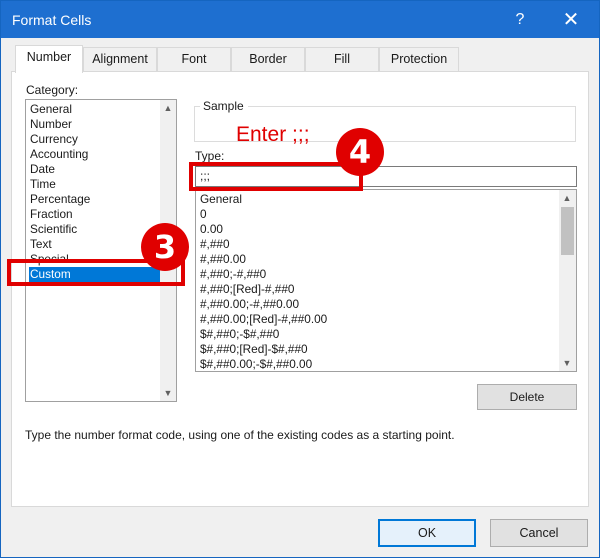 The image size is (600, 558). I want to click on format-item: #,##0, so click(215, 244).